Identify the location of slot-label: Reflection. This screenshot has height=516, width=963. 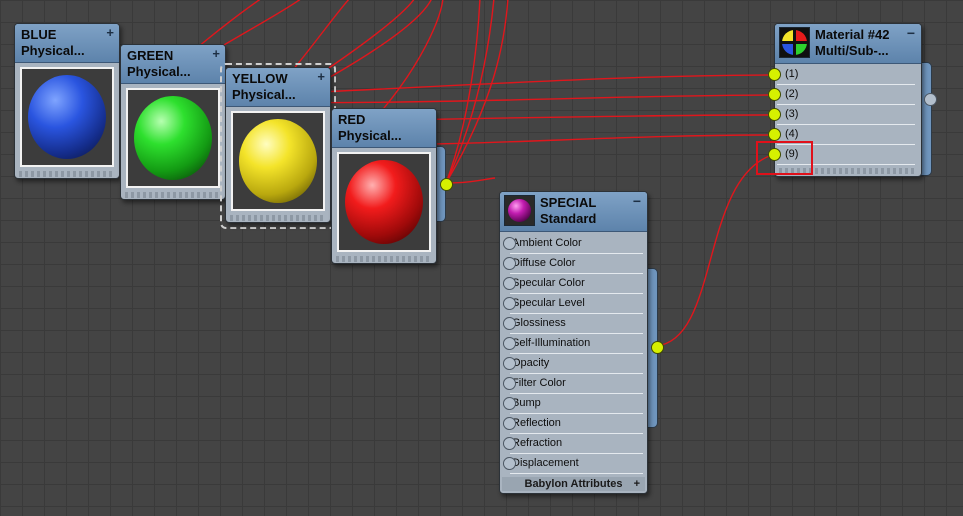
(536, 423).